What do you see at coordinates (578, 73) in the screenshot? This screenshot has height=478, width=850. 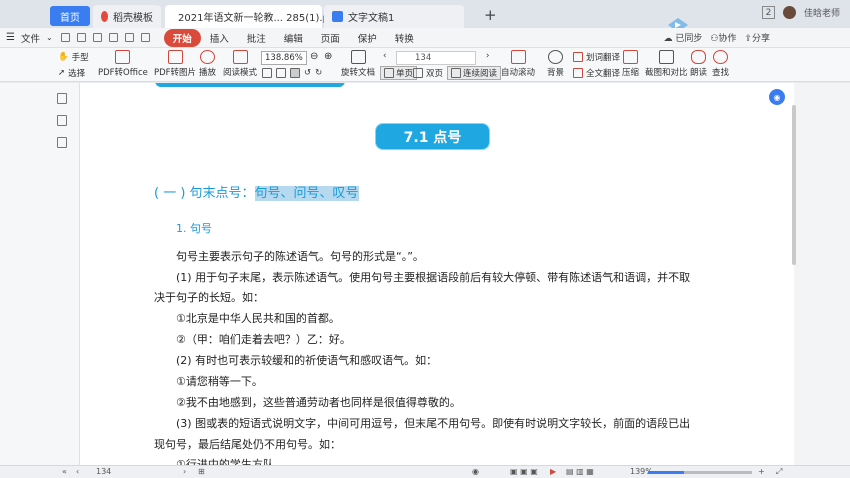 I see `full-translate-icon` at bounding box center [578, 73].